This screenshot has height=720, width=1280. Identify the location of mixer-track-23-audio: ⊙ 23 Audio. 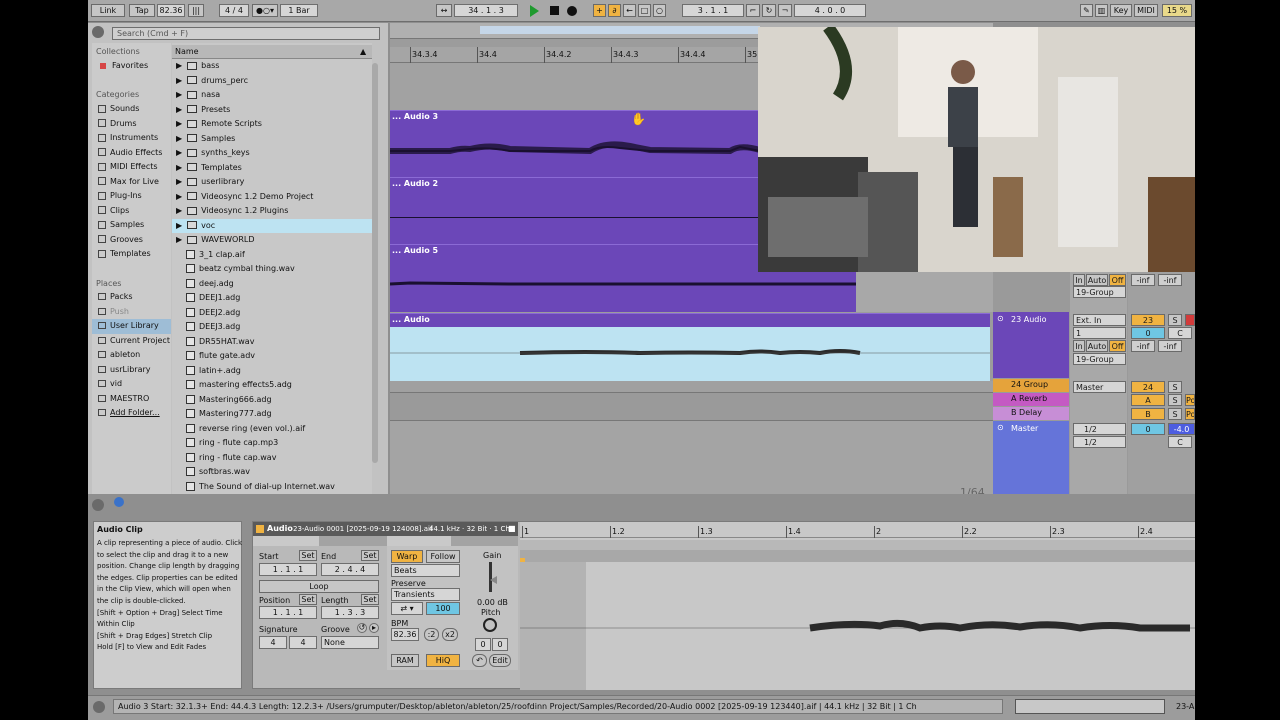
(1031, 345).